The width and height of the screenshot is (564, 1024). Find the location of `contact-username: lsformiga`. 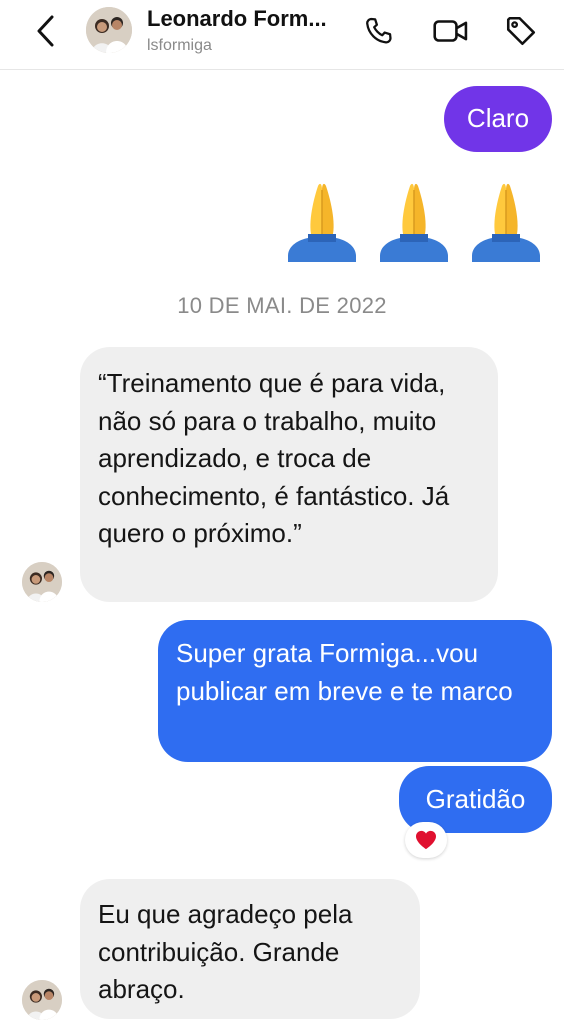

contact-username: lsformiga is located at coordinates (179, 45).